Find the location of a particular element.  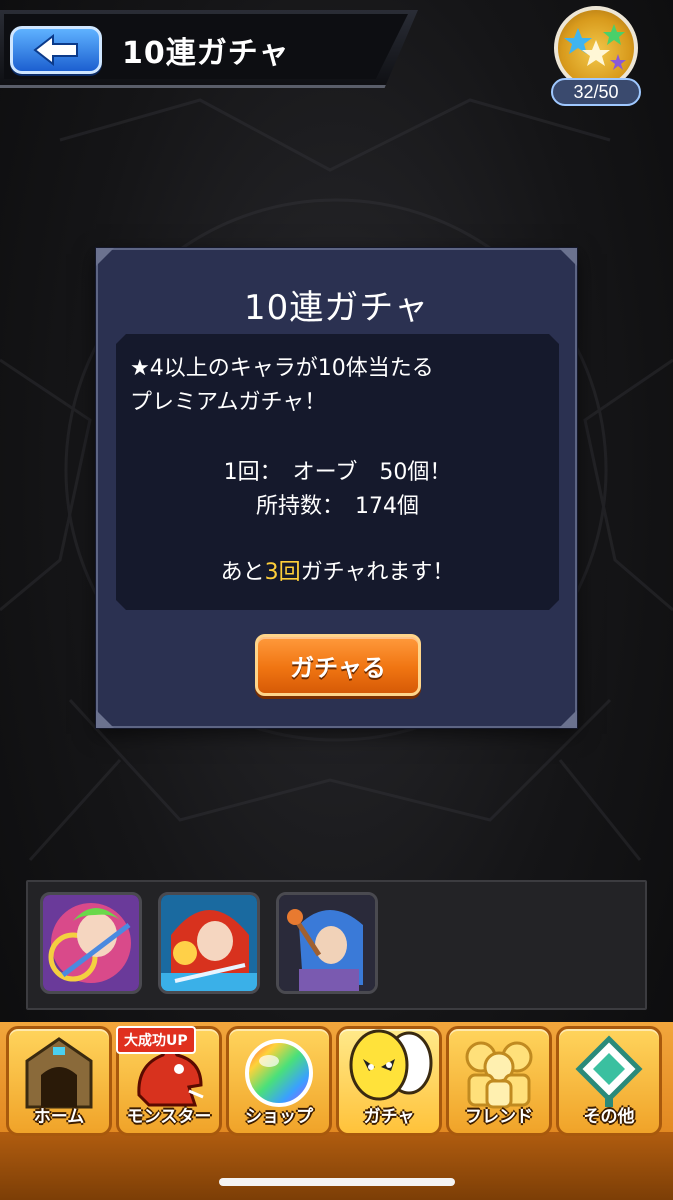

nav-item-gacha: ガチャ is located at coordinates (389, 1081).